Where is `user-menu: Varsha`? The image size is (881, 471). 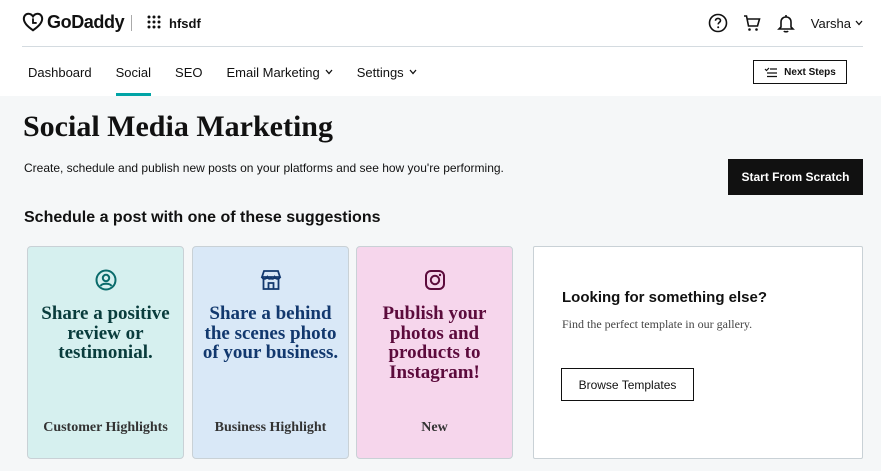
user-menu: Varsha is located at coordinates (837, 23).